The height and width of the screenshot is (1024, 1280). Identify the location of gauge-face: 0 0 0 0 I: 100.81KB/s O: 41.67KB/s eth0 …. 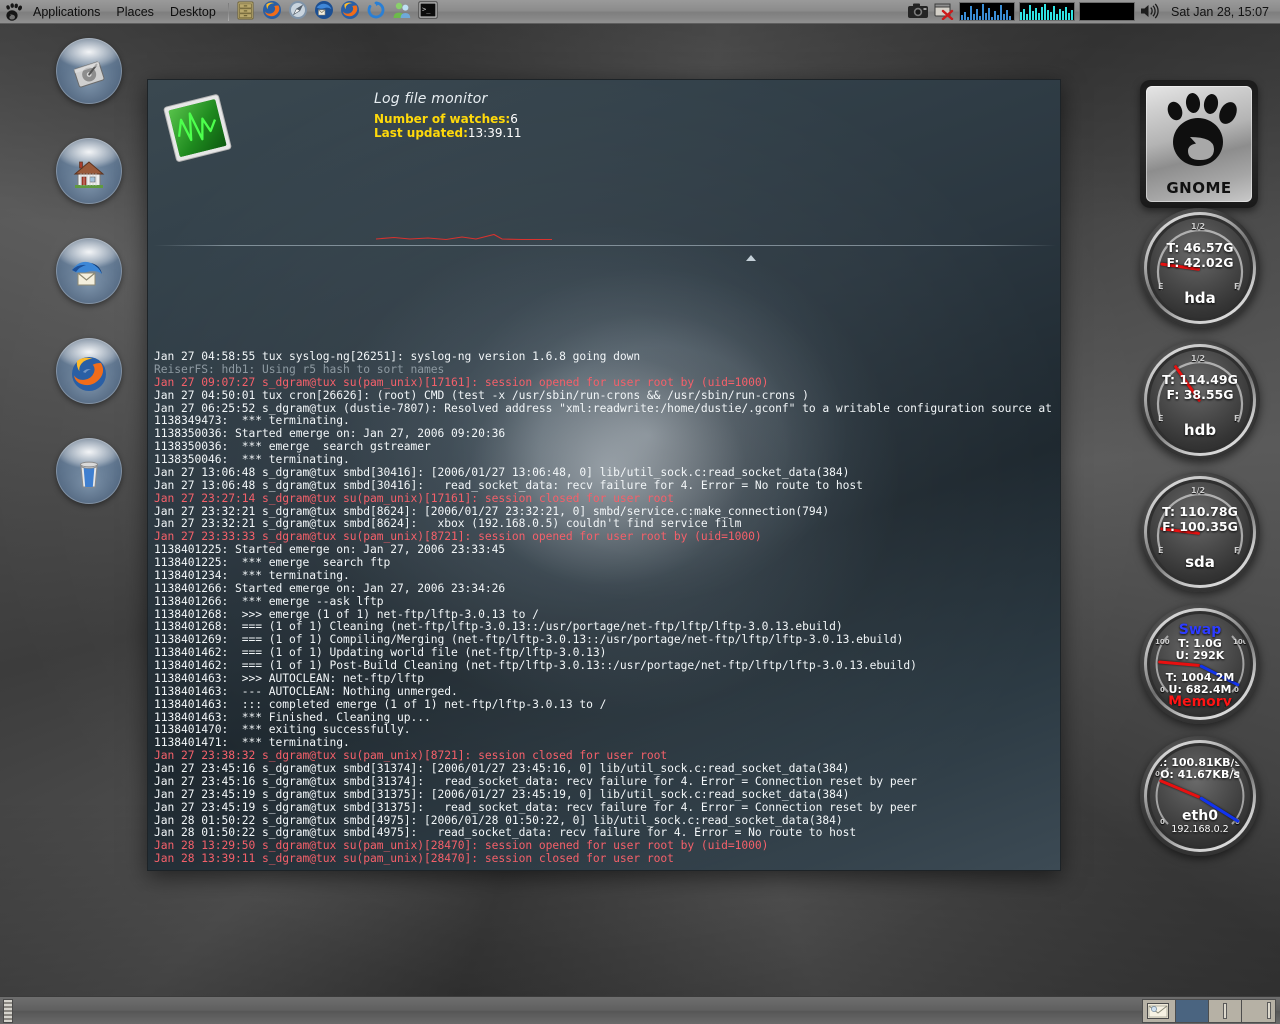
(1200, 796).